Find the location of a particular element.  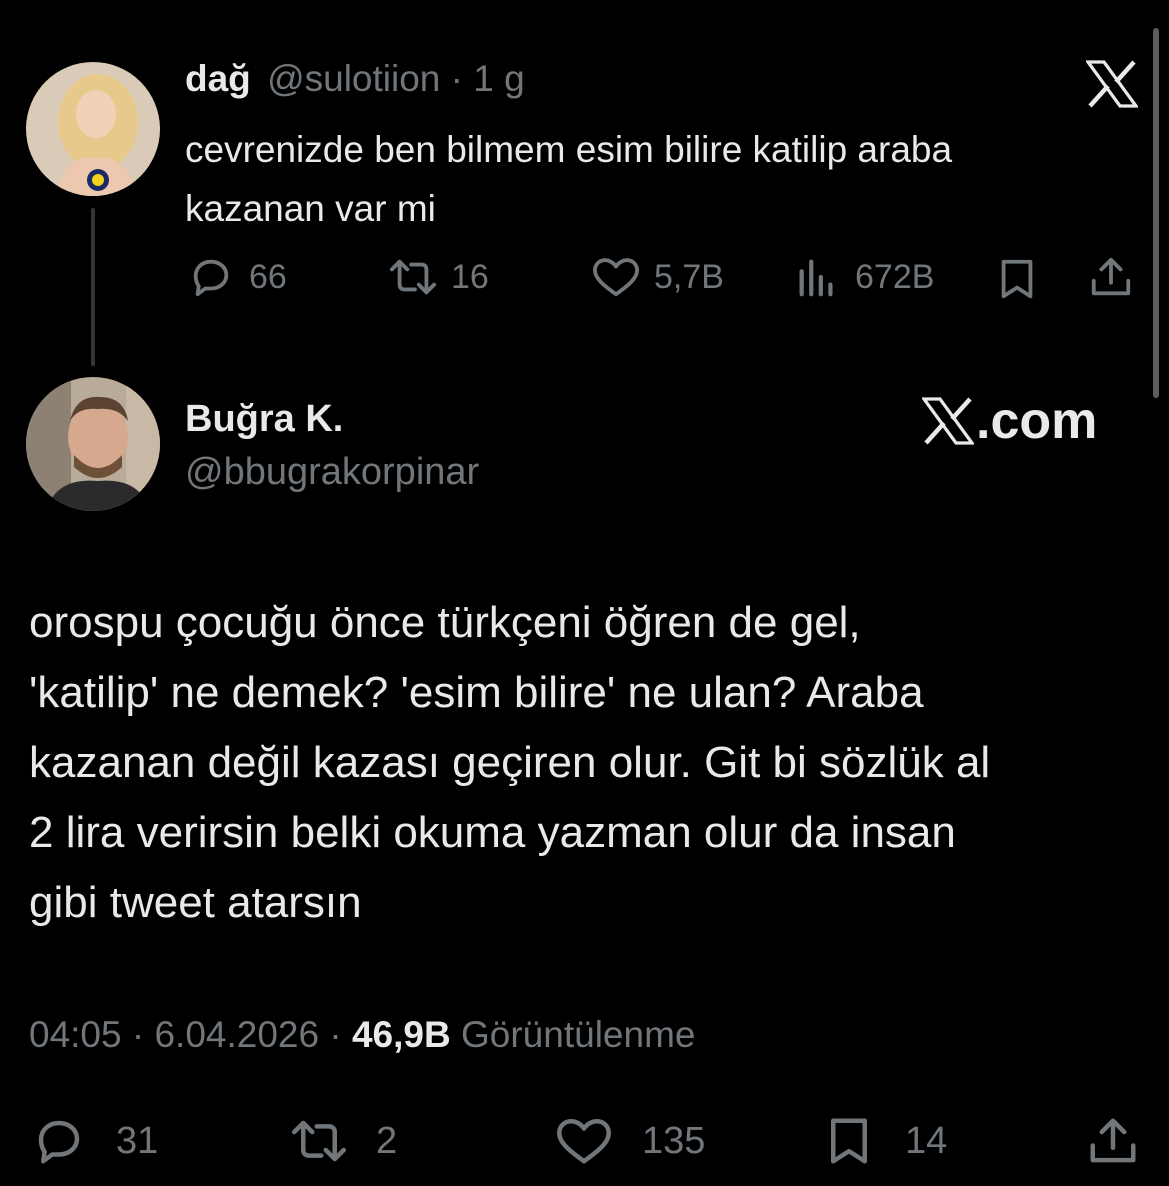

tweet-text-line: kazanan var mi is located at coordinates (310, 208).